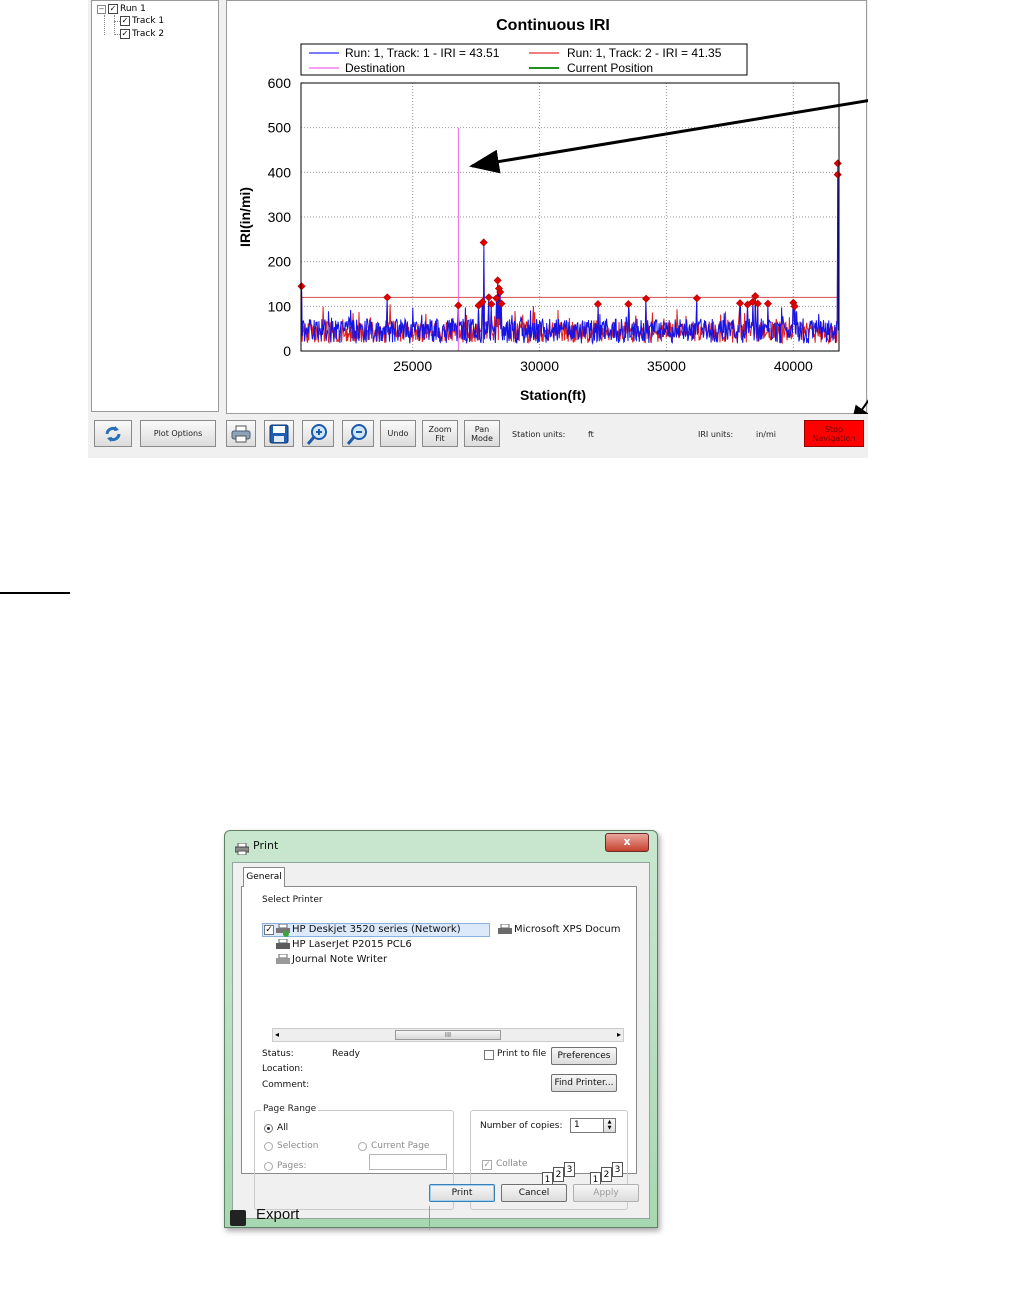 This screenshot has width=1022, height=1316. What do you see at coordinates (268, 1128) in the screenshot?
I see `all-radio` at bounding box center [268, 1128].